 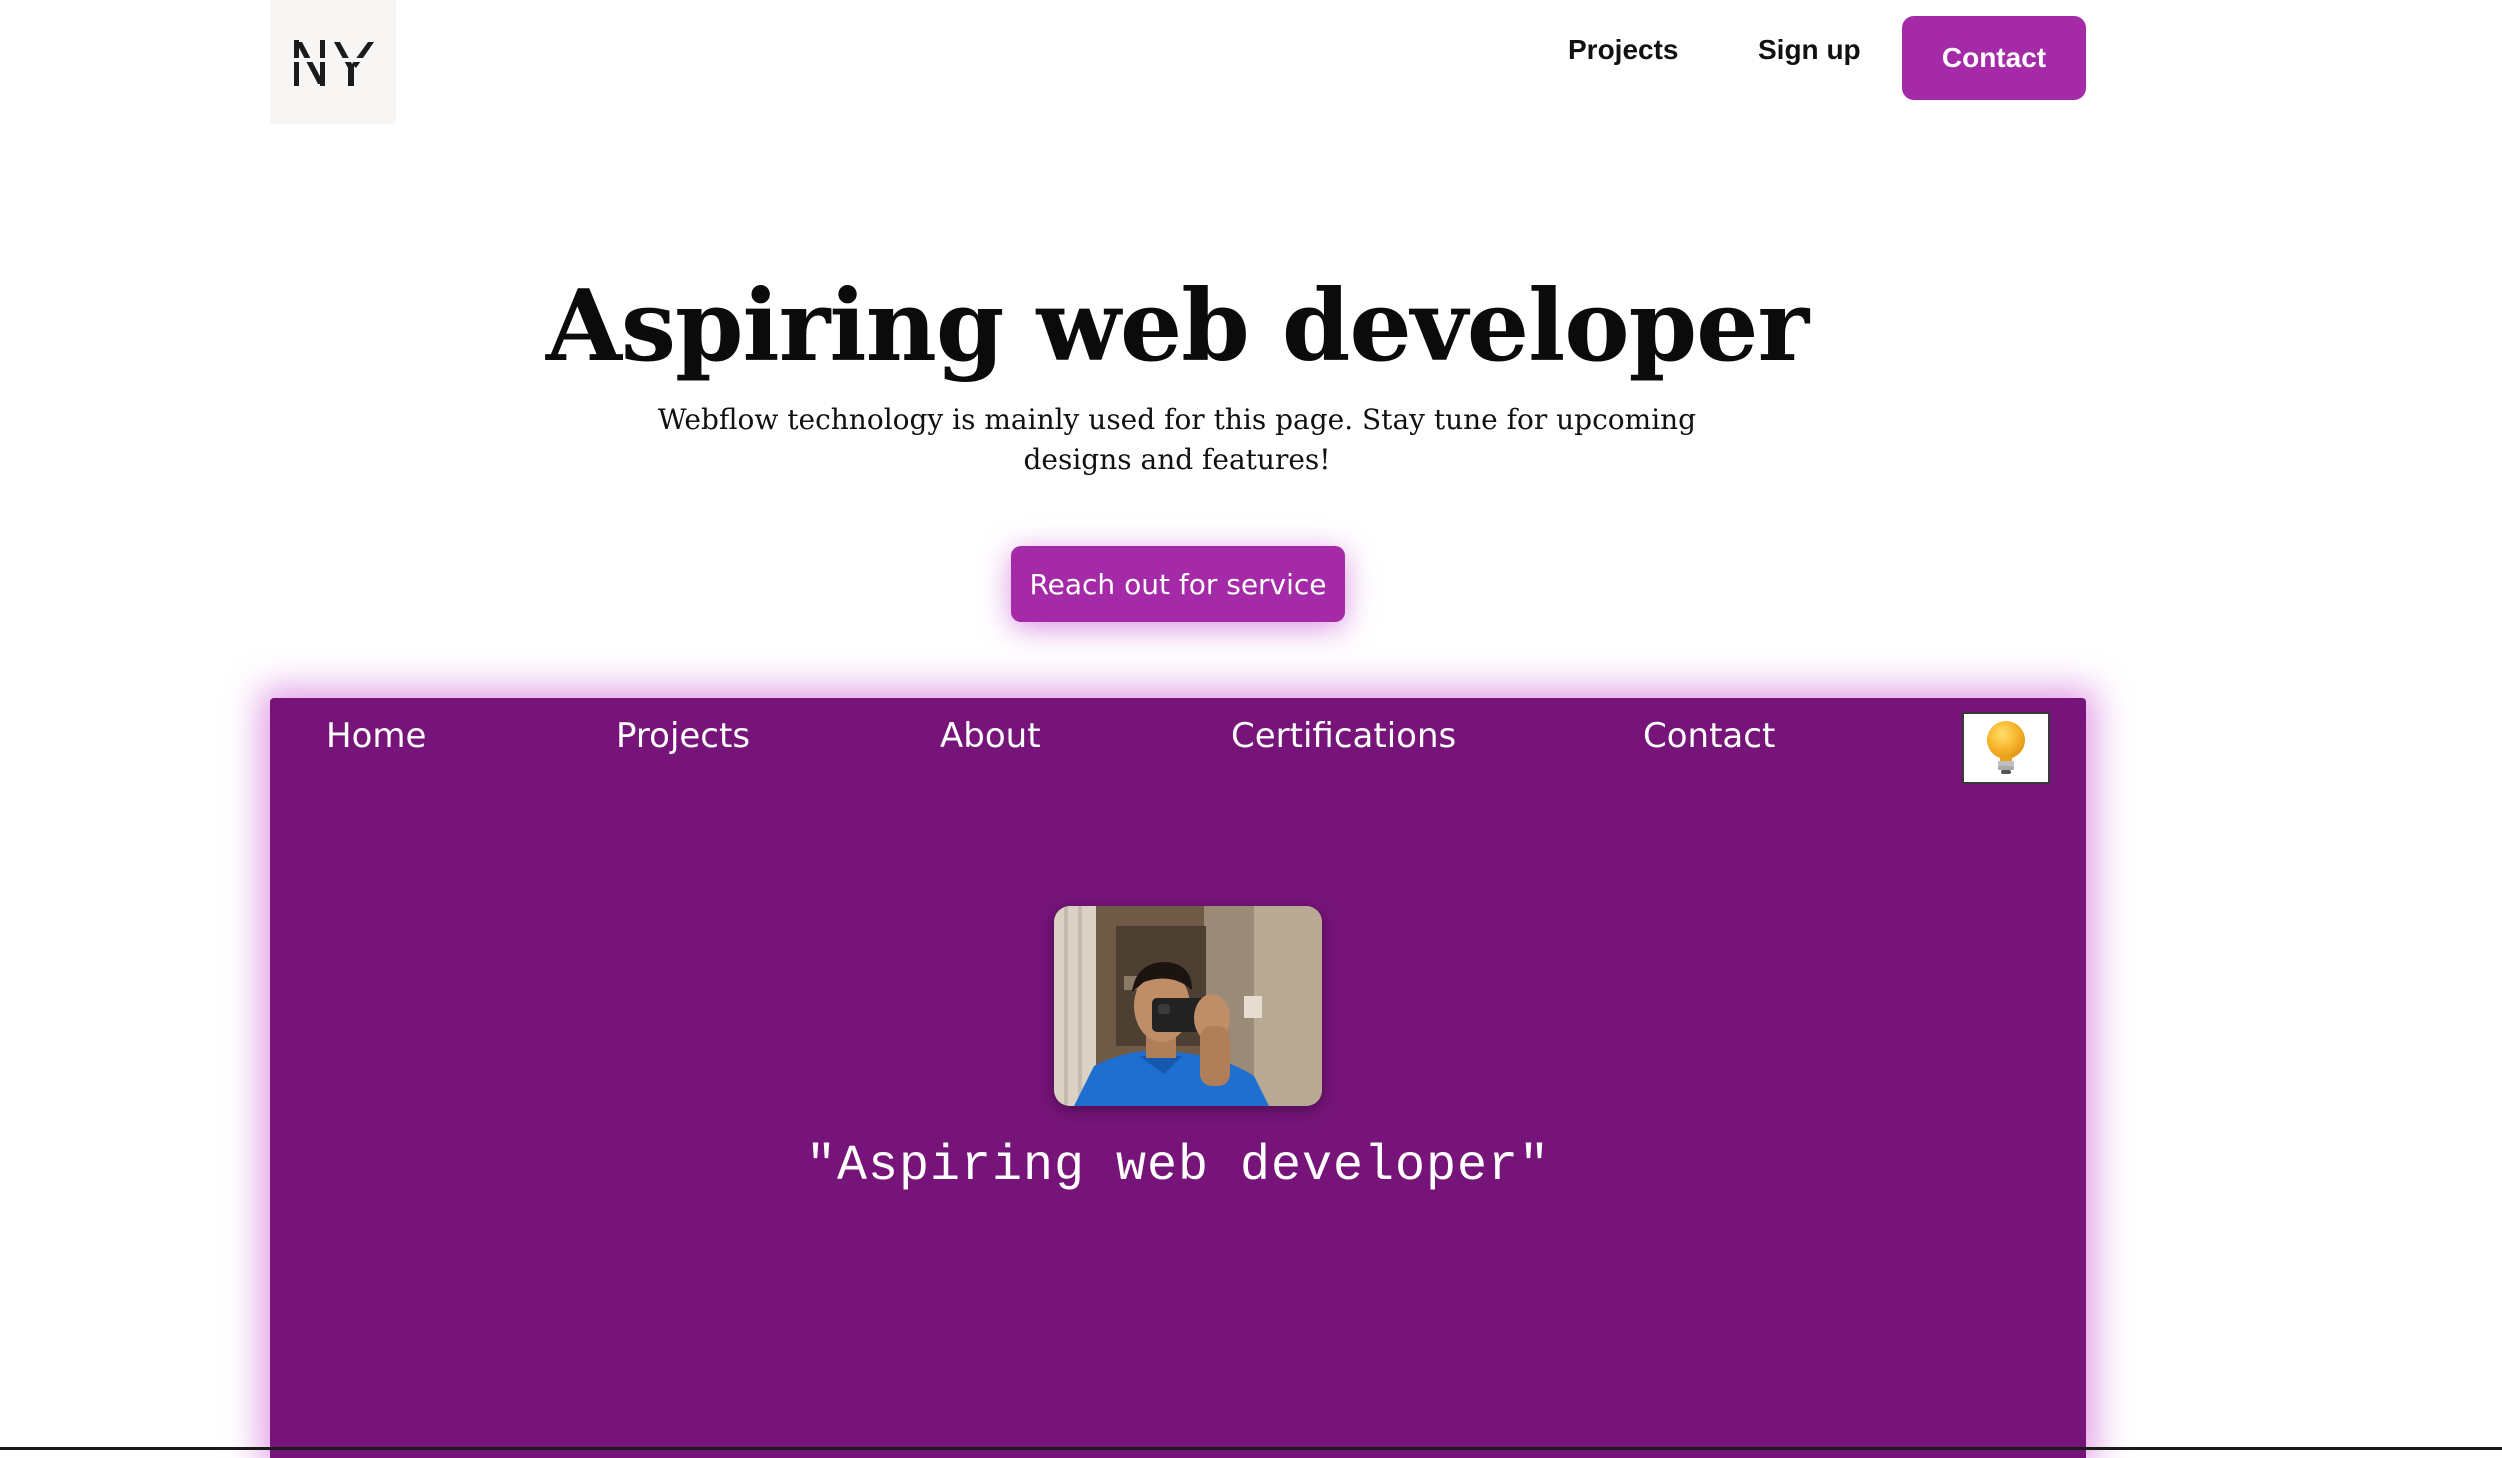 What do you see at coordinates (1809, 50) in the screenshot?
I see `nav-signup-link: Sign up` at bounding box center [1809, 50].